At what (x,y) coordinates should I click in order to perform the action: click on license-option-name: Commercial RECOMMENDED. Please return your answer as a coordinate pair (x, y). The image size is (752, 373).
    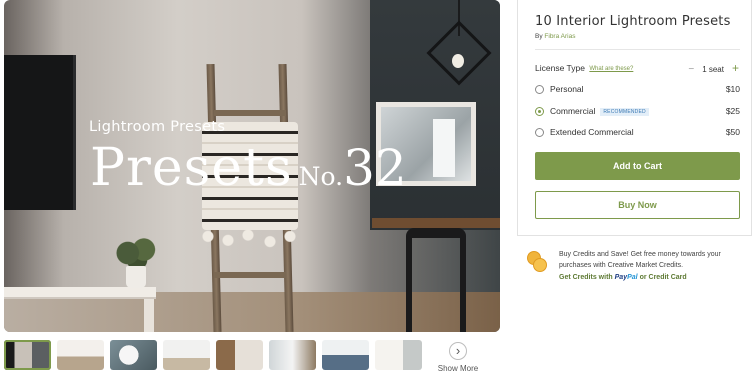
    Looking at the image, I should click on (599, 111).